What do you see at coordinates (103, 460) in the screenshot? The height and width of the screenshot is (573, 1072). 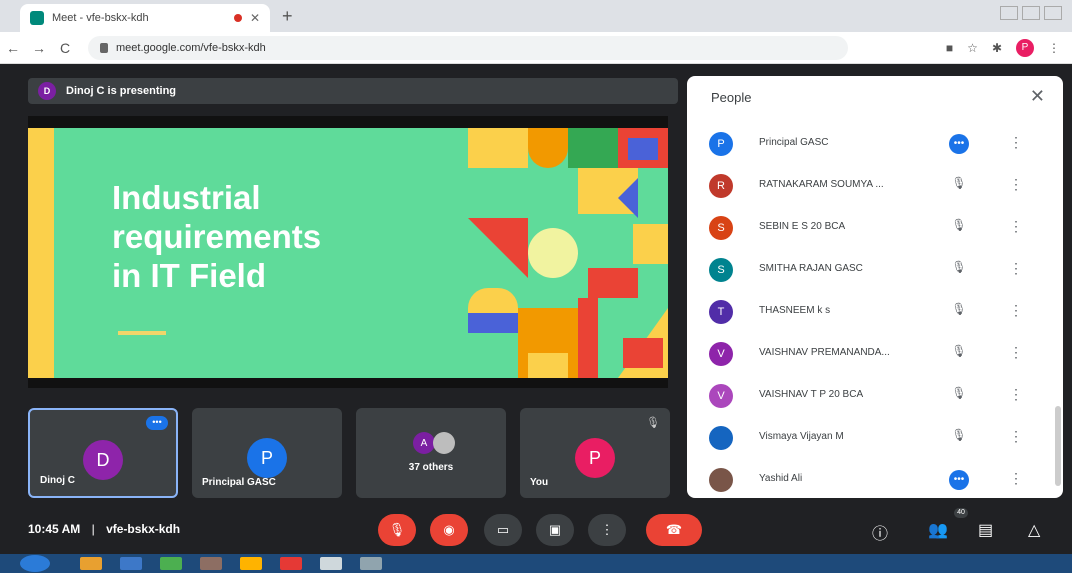 I see `participant-avatar: D` at bounding box center [103, 460].